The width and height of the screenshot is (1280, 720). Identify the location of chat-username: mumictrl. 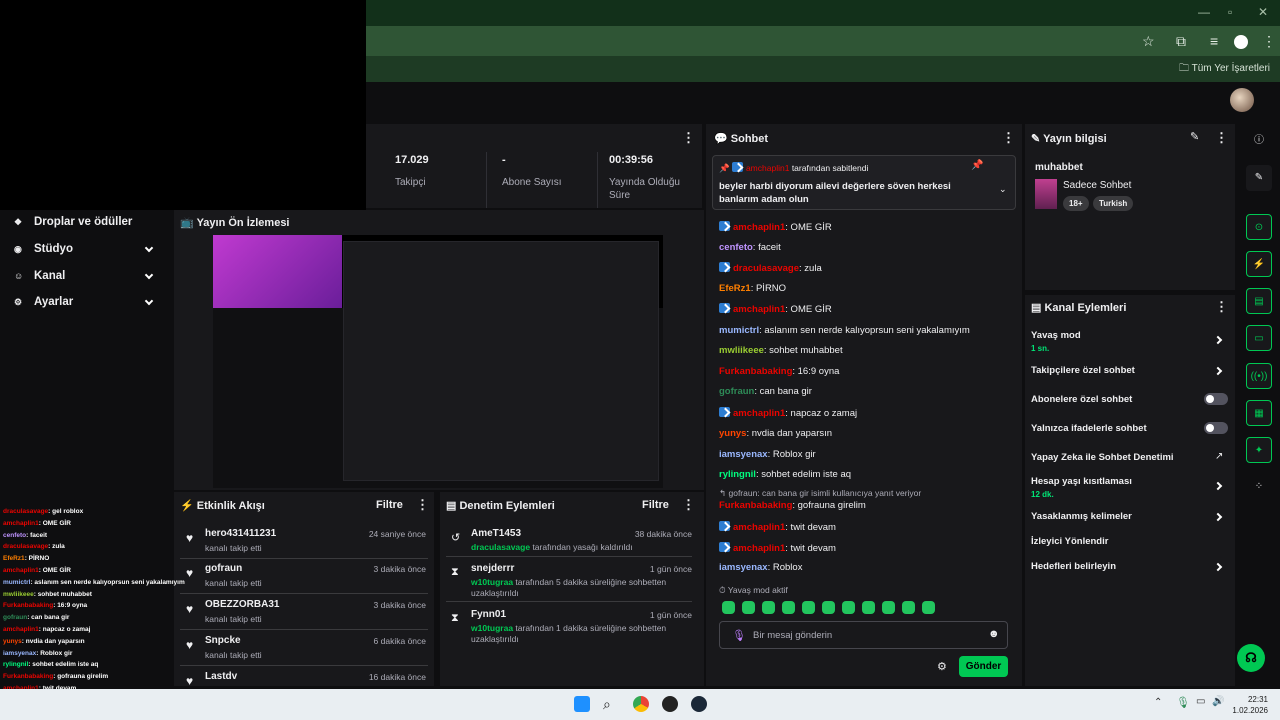
(739, 330).